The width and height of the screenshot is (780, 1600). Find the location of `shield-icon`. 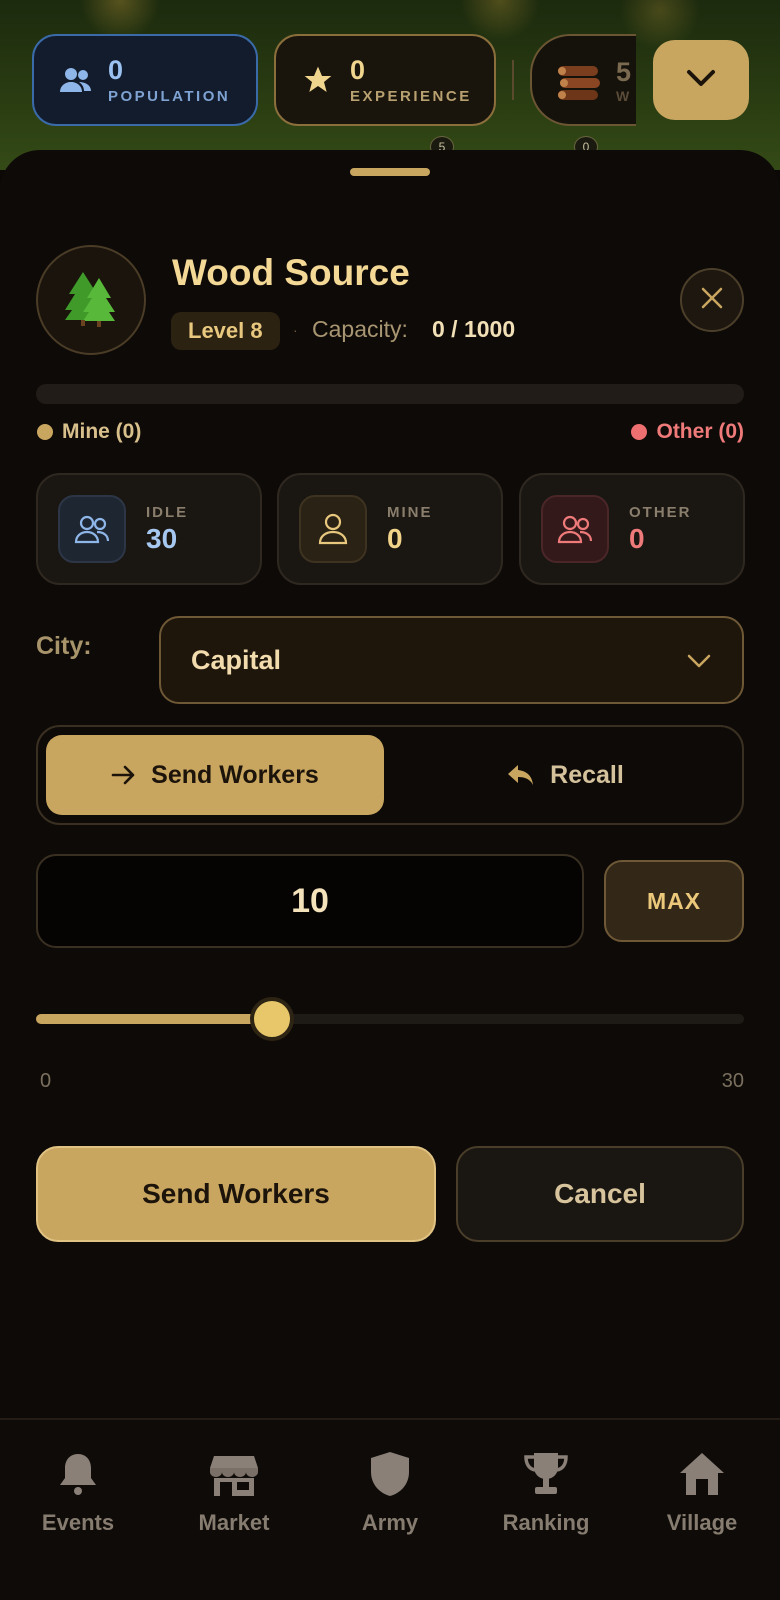

shield-icon is located at coordinates (390, 1474).